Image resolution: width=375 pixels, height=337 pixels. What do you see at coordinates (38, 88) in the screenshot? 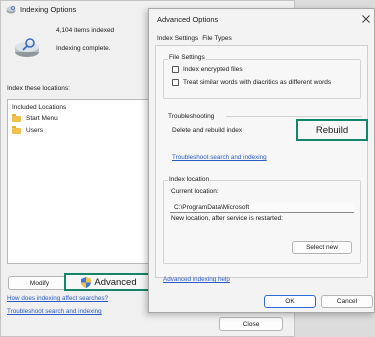
I see `index-locations-label: Index these locations:` at bounding box center [38, 88].